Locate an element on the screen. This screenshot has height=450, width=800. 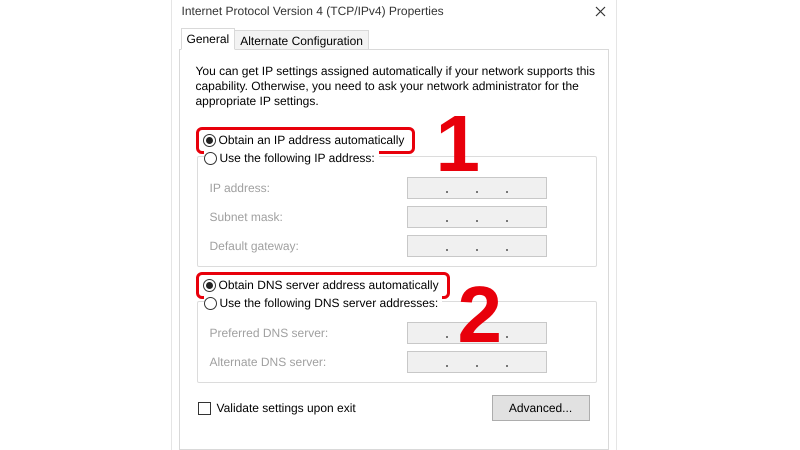
field-label: IP address: is located at coordinates (240, 188).